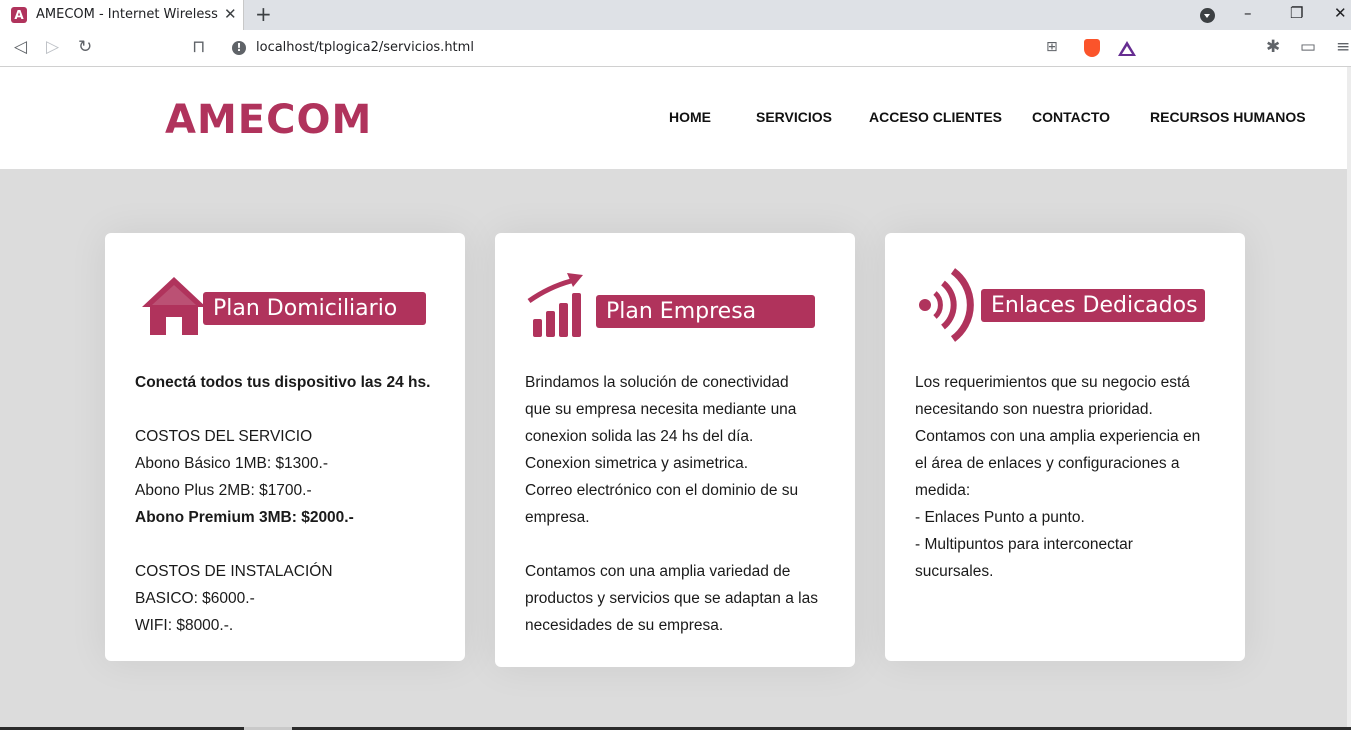  Describe the element at coordinates (283, 382) in the screenshot. I see `card-line: Conectá todos tus dispositivo las 24 hs.` at that location.